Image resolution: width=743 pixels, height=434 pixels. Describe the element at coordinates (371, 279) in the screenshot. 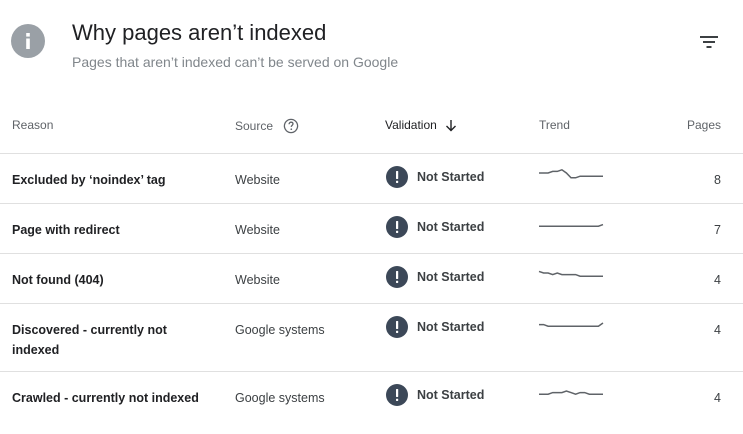

I see `table-row: Not found (404) Website Not Started 4` at that location.